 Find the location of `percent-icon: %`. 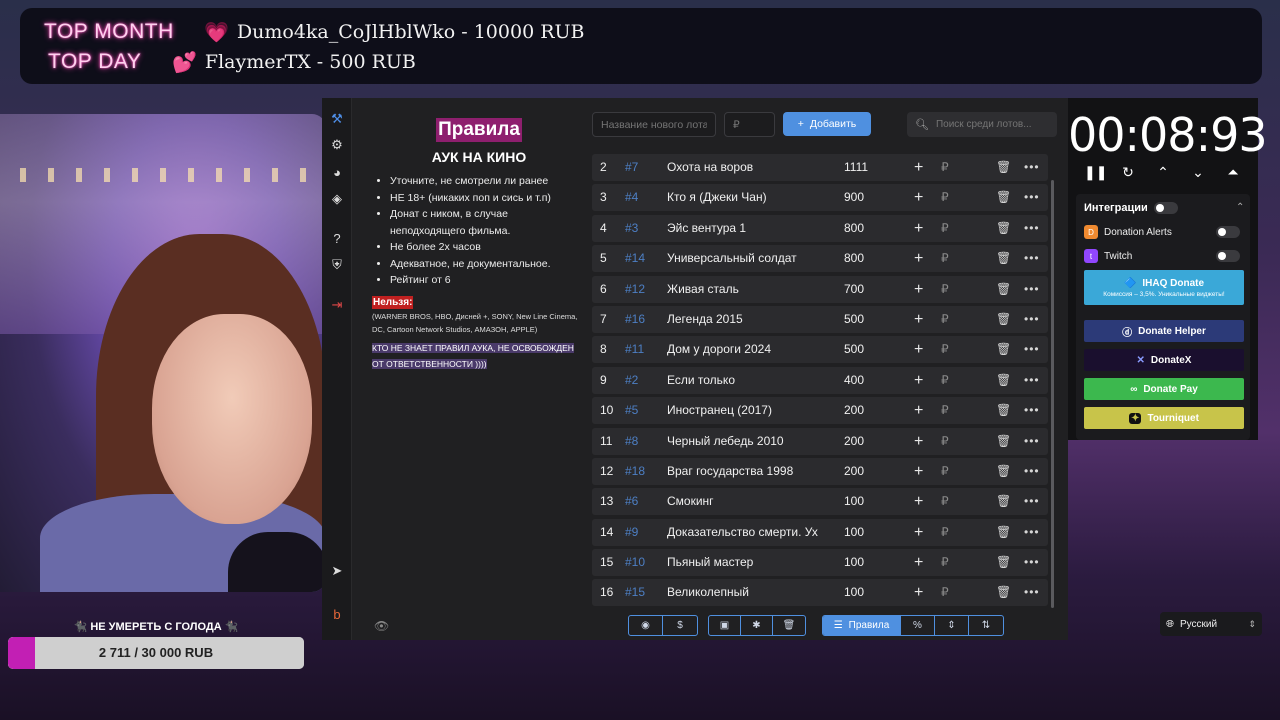

percent-icon: % is located at coordinates (918, 625).